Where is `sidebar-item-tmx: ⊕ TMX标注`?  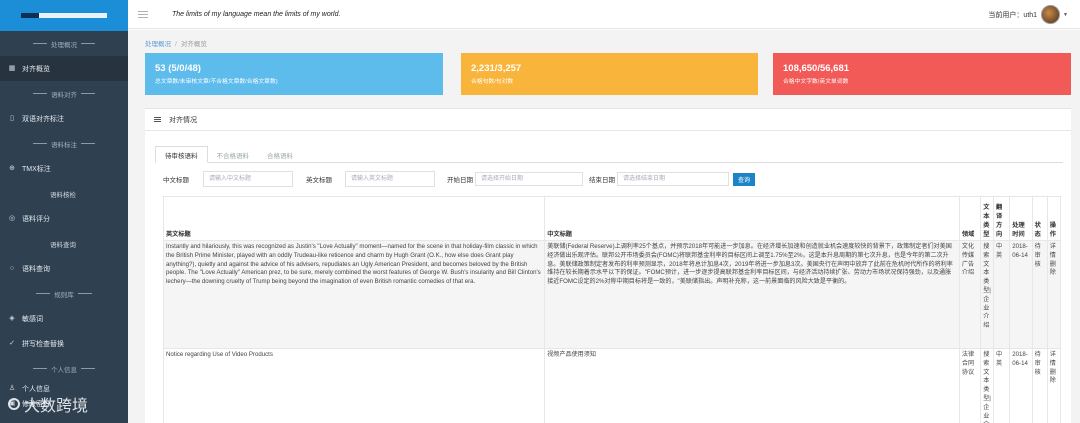
sidebar-item-tmx: ⊕ TMX标注 is located at coordinates (64, 168).